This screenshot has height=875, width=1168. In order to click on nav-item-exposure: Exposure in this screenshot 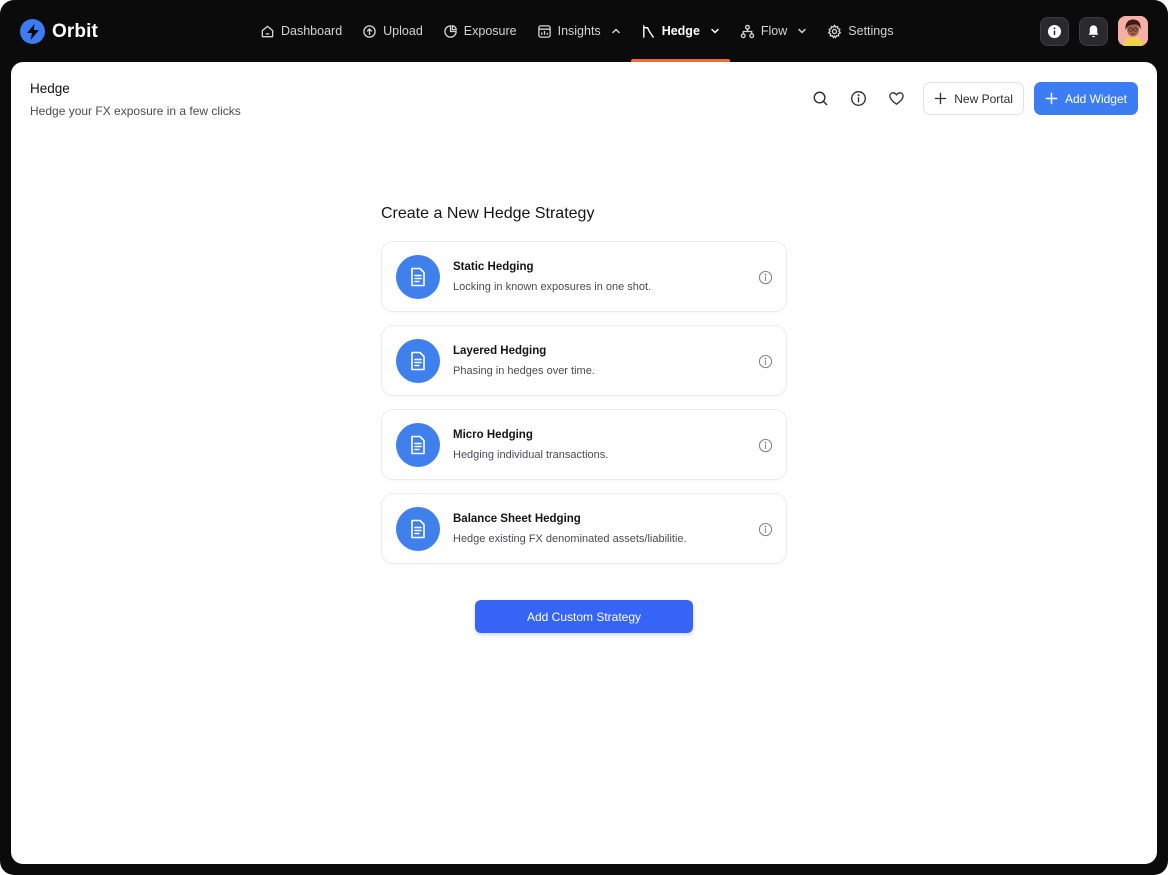, I will do `click(480, 31)`.